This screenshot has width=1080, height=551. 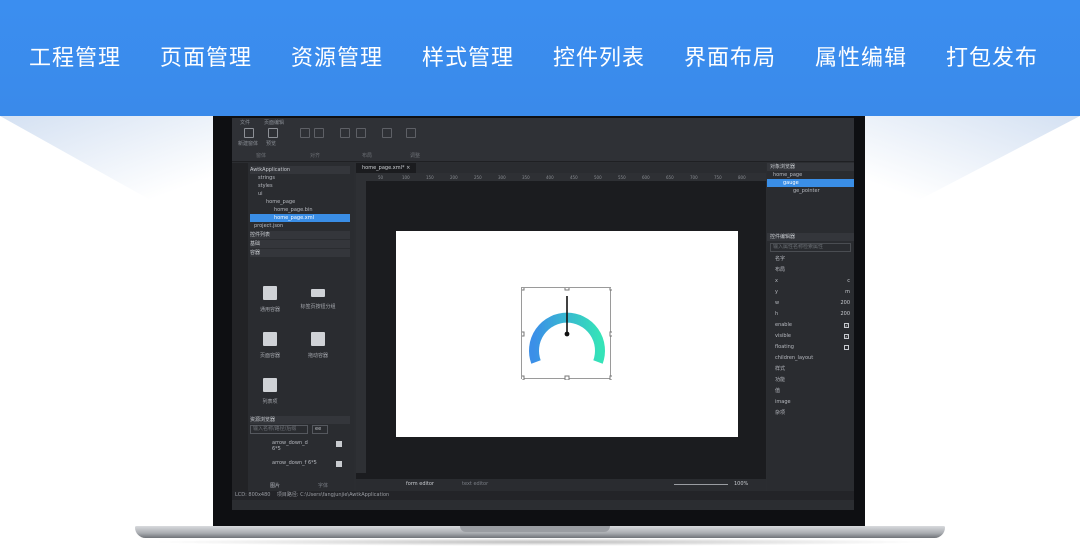 I want to click on new-form-label: 新建窗体, so click(x=248, y=144).